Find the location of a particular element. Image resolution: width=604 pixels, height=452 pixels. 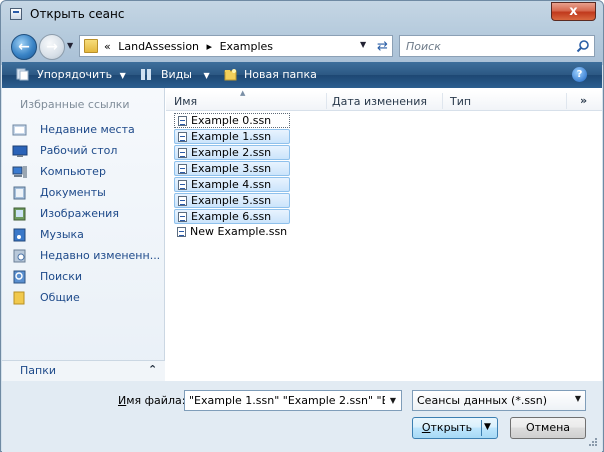

sidebar-item-label: Недавние места is located at coordinates (87, 129).